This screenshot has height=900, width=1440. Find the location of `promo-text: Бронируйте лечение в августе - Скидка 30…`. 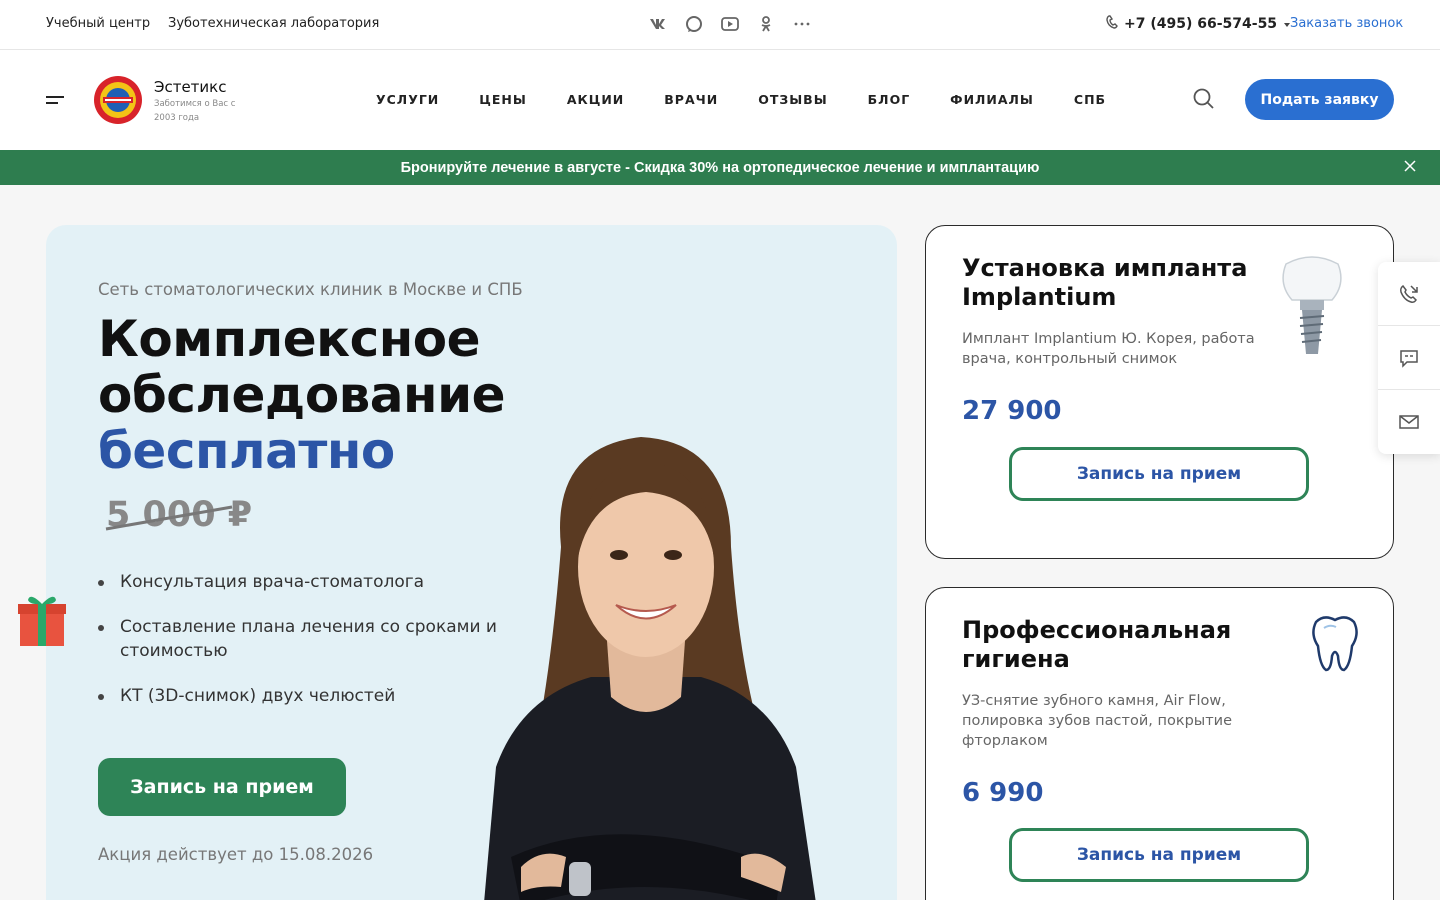

promo-text: Бронируйте лечение в августе - Скидка 30… is located at coordinates (720, 168).